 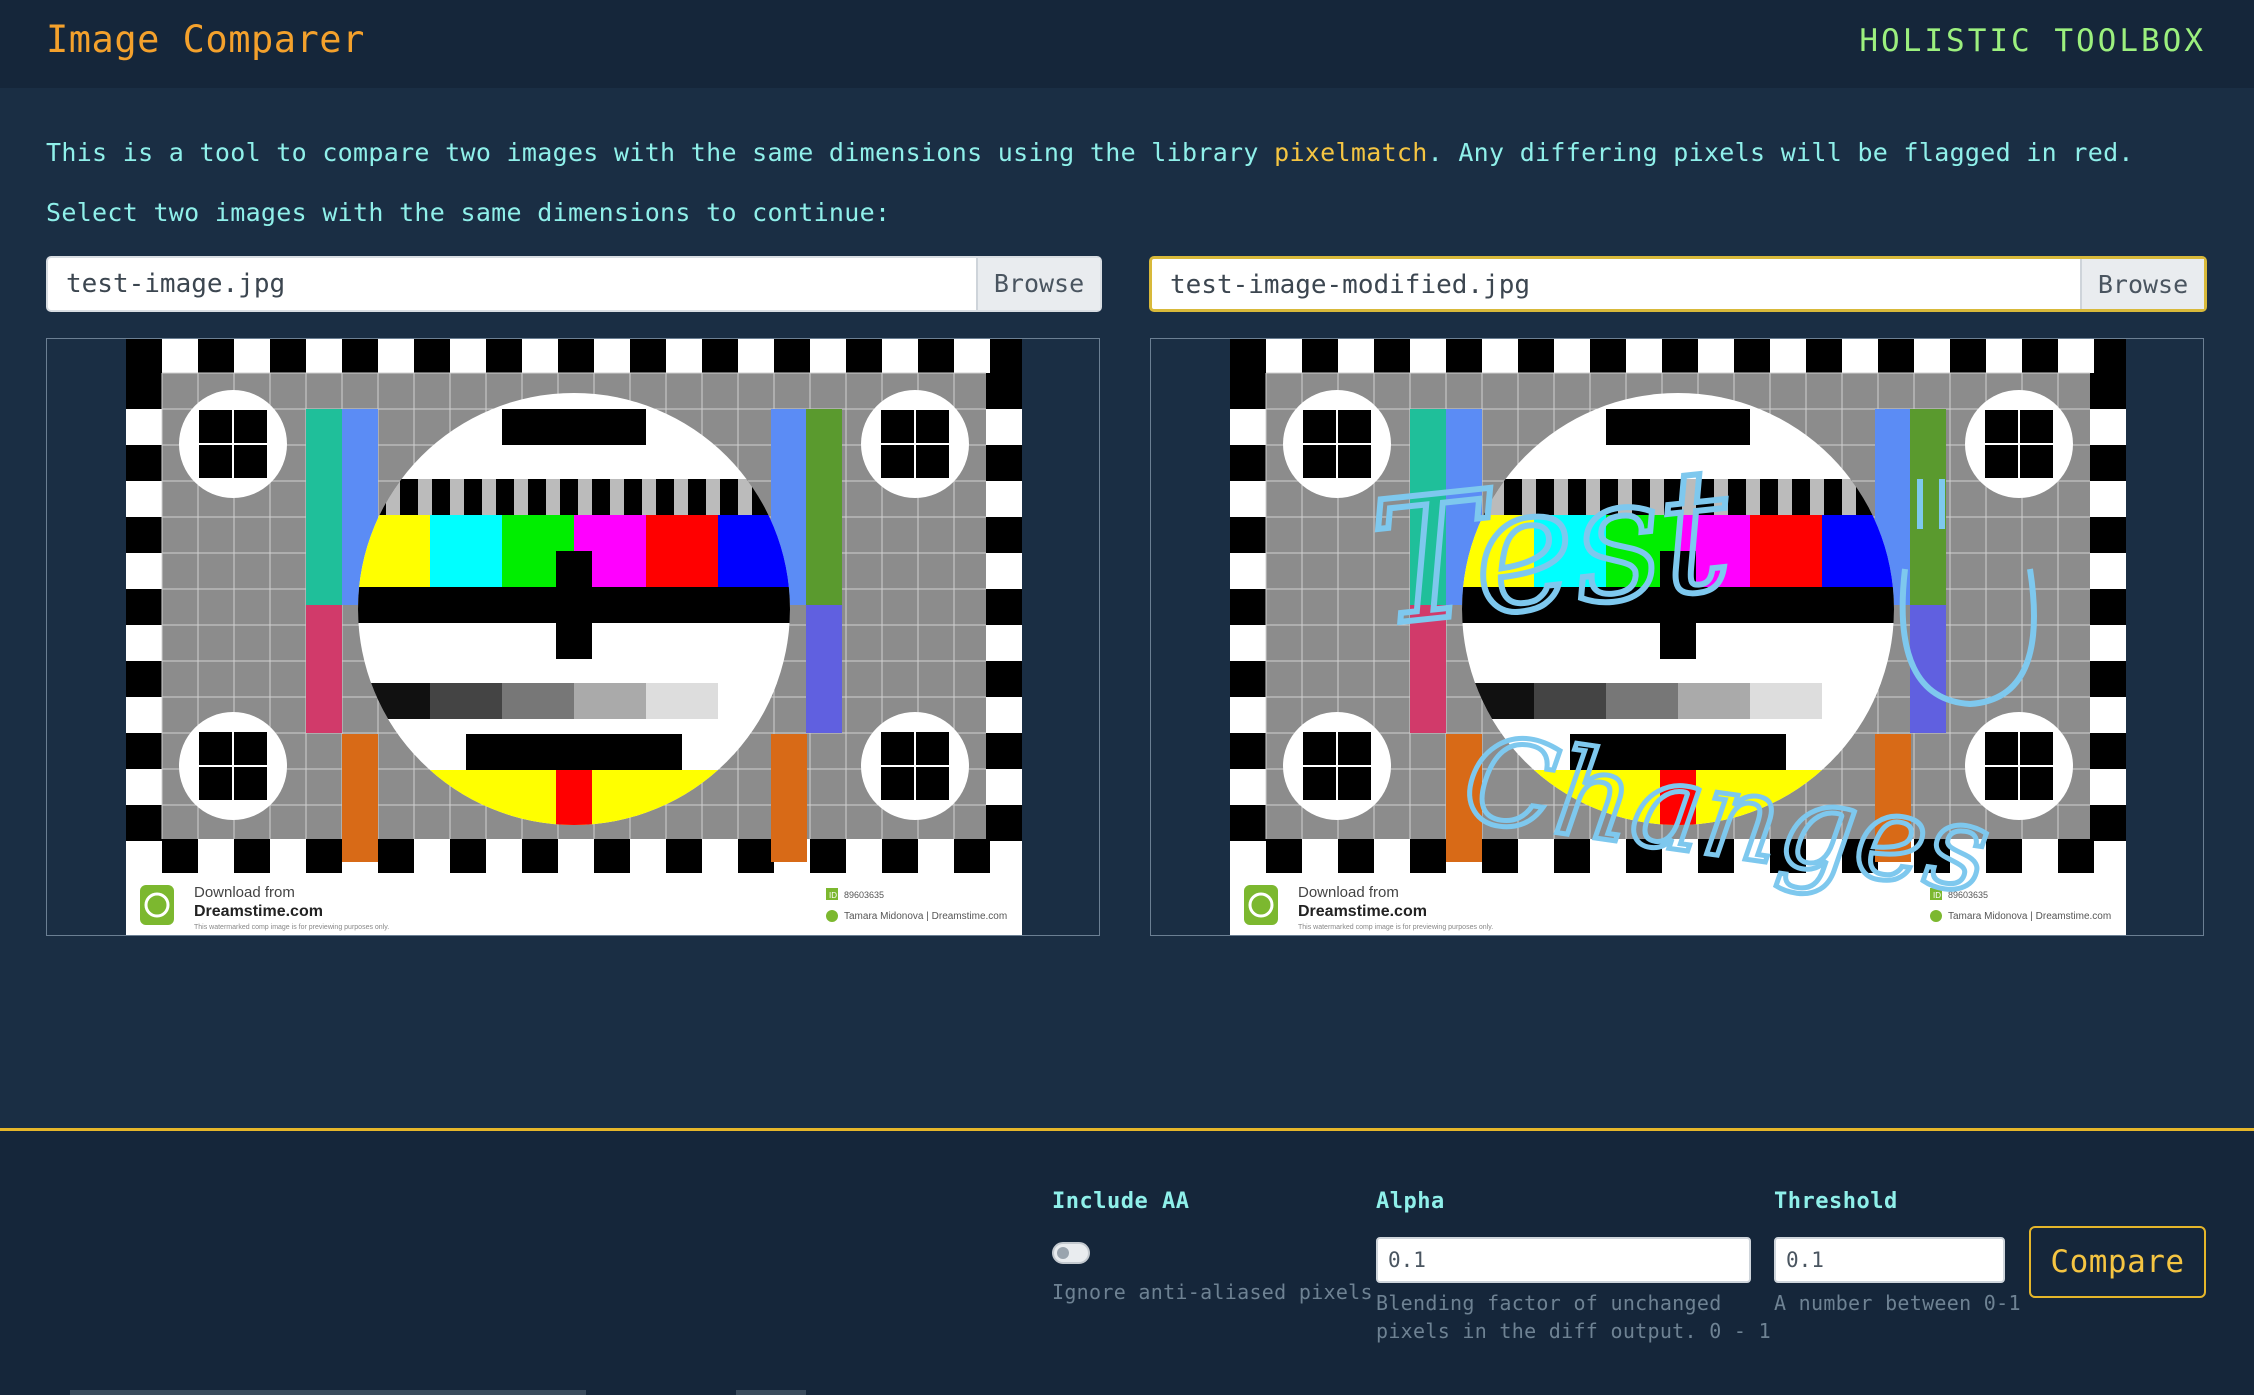 What do you see at coordinates (1071, 1253) in the screenshot?
I see `include-aa-toggle` at bounding box center [1071, 1253].